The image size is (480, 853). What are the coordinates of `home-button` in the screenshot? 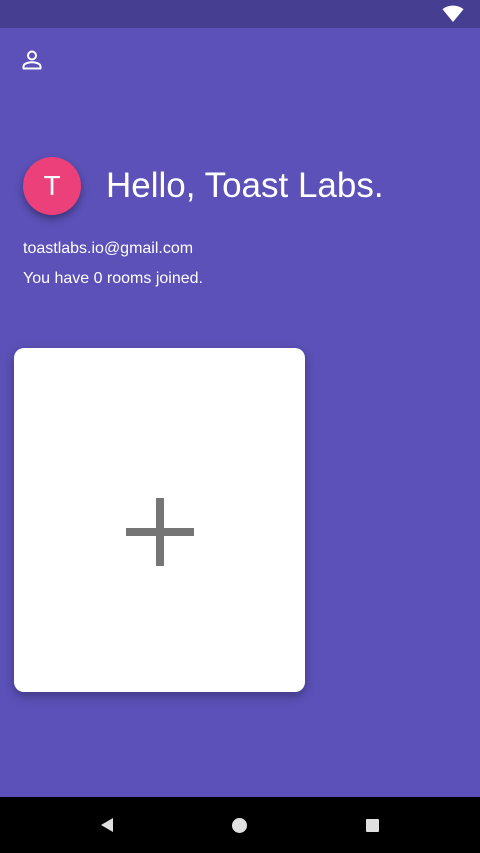 It's located at (239, 825).